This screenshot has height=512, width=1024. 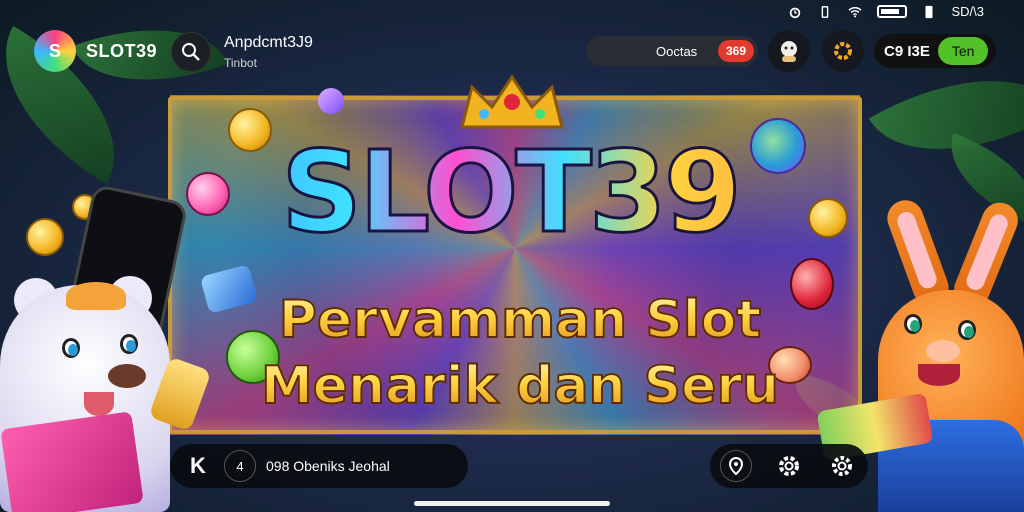 I want to click on search-button, so click(x=191, y=52).